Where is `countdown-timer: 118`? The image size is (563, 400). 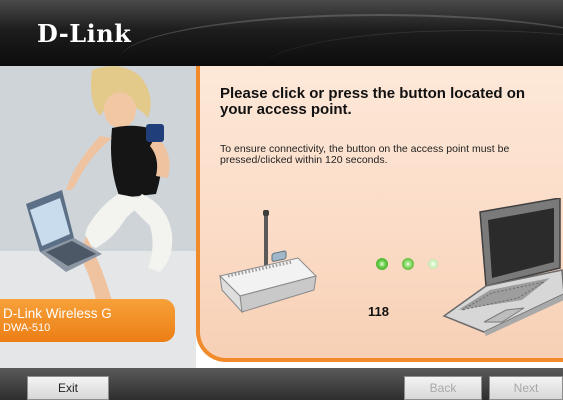 countdown-timer: 118 is located at coordinates (378, 311).